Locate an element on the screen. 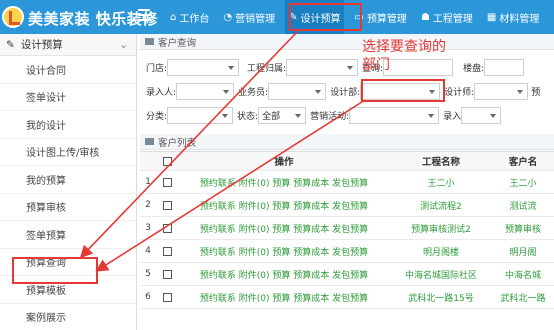 This screenshot has height=330, width=554. customer-name-link: 明月阁 is located at coordinates (523, 251).